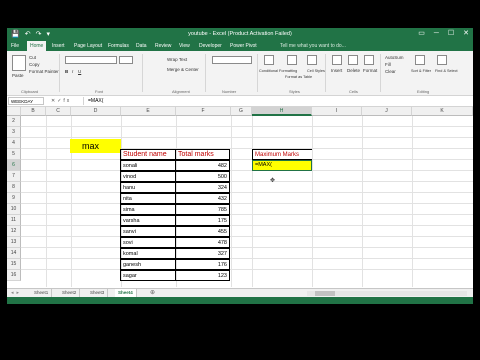  What do you see at coordinates (325, 293) in the screenshot?
I see `scrollbar-thumb` at bounding box center [325, 293].